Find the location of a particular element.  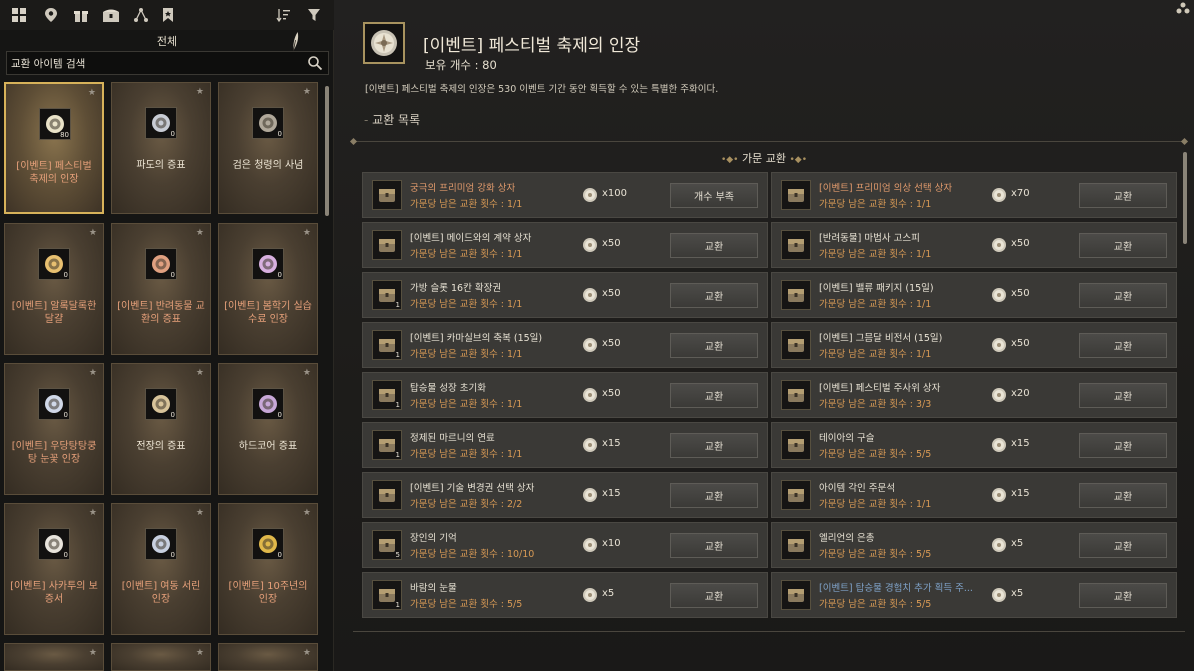

item-card: ★ 80 [이벤트] 페스티벌 축제의 인장 is located at coordinates (54, 148).